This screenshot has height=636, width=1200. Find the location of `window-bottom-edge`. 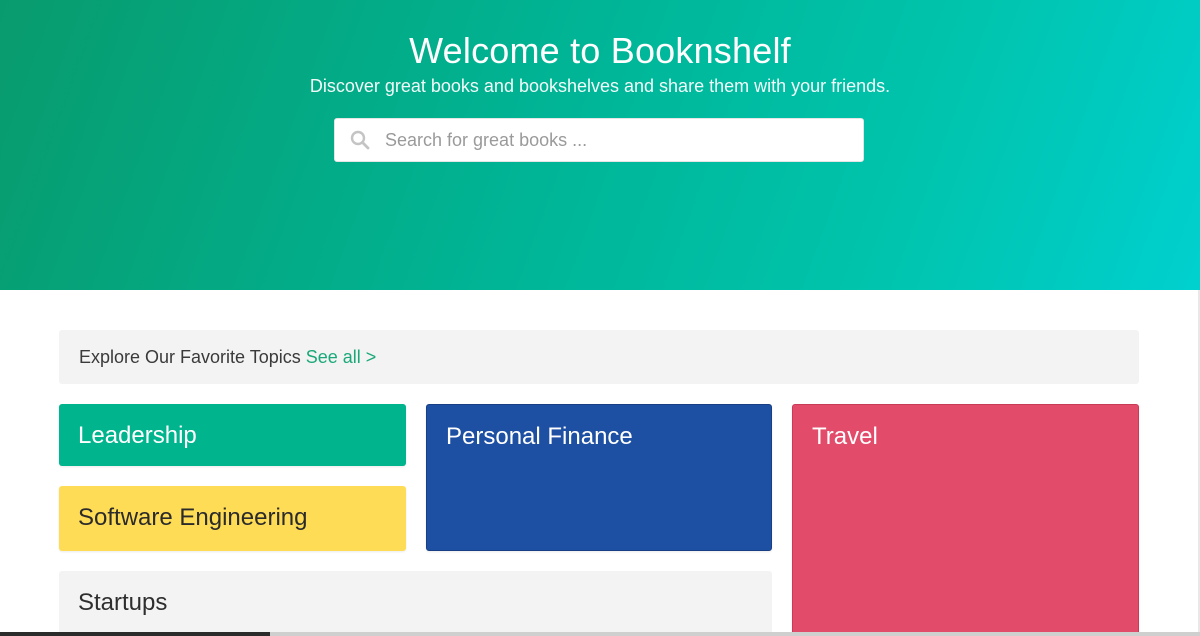

window-bottom-edge is located at coordinates (600, 634).